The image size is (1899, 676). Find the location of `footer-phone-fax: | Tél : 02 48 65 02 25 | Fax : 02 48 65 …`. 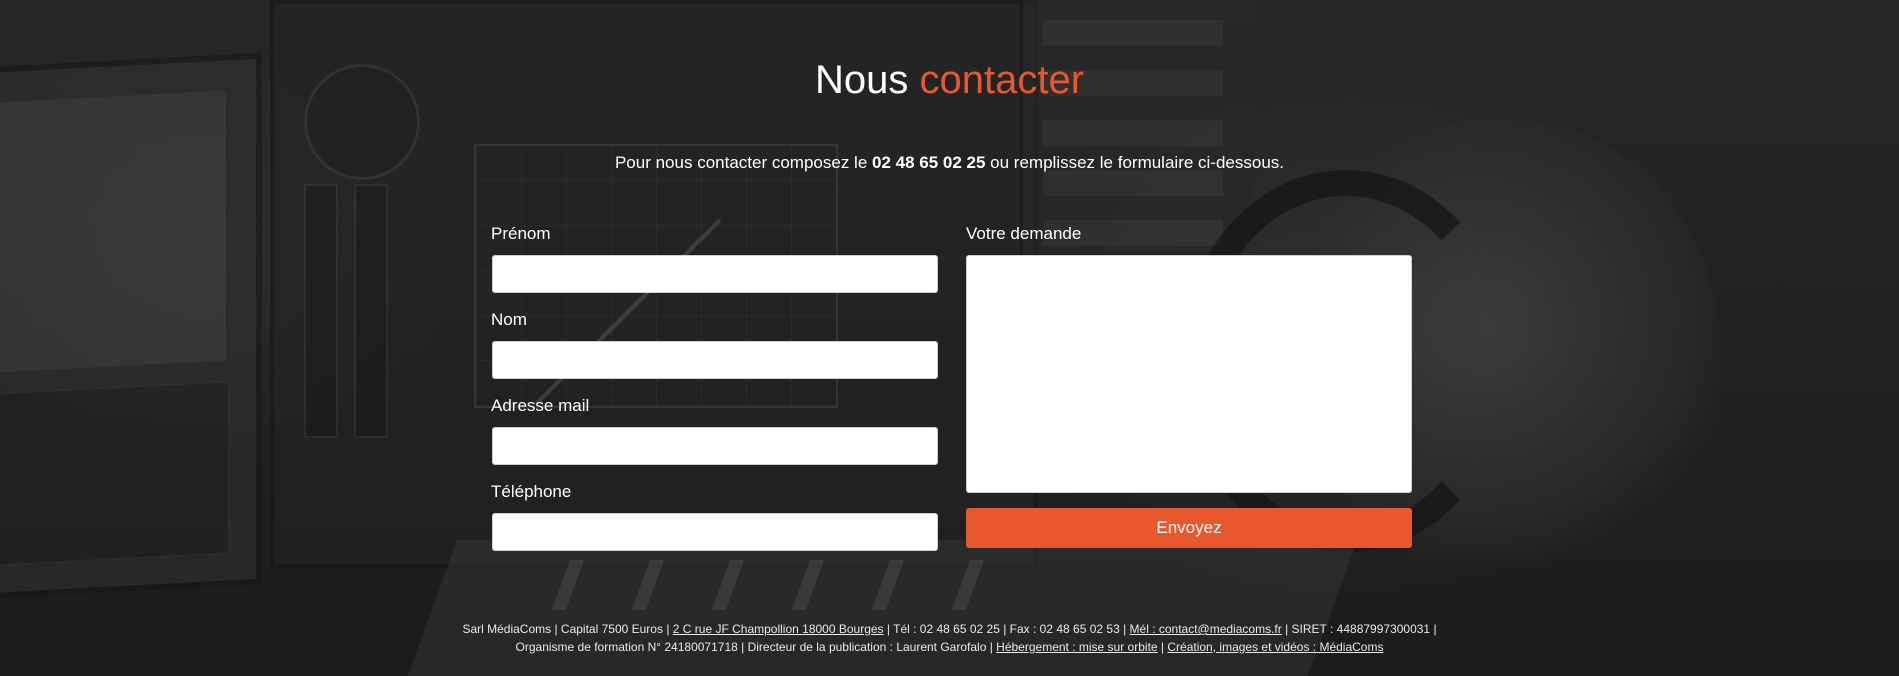

footer-phone-fax: | Tél : 02 48 65 02 25 | Fax : 02 48 65 … is located at coordinates (1006, 629).